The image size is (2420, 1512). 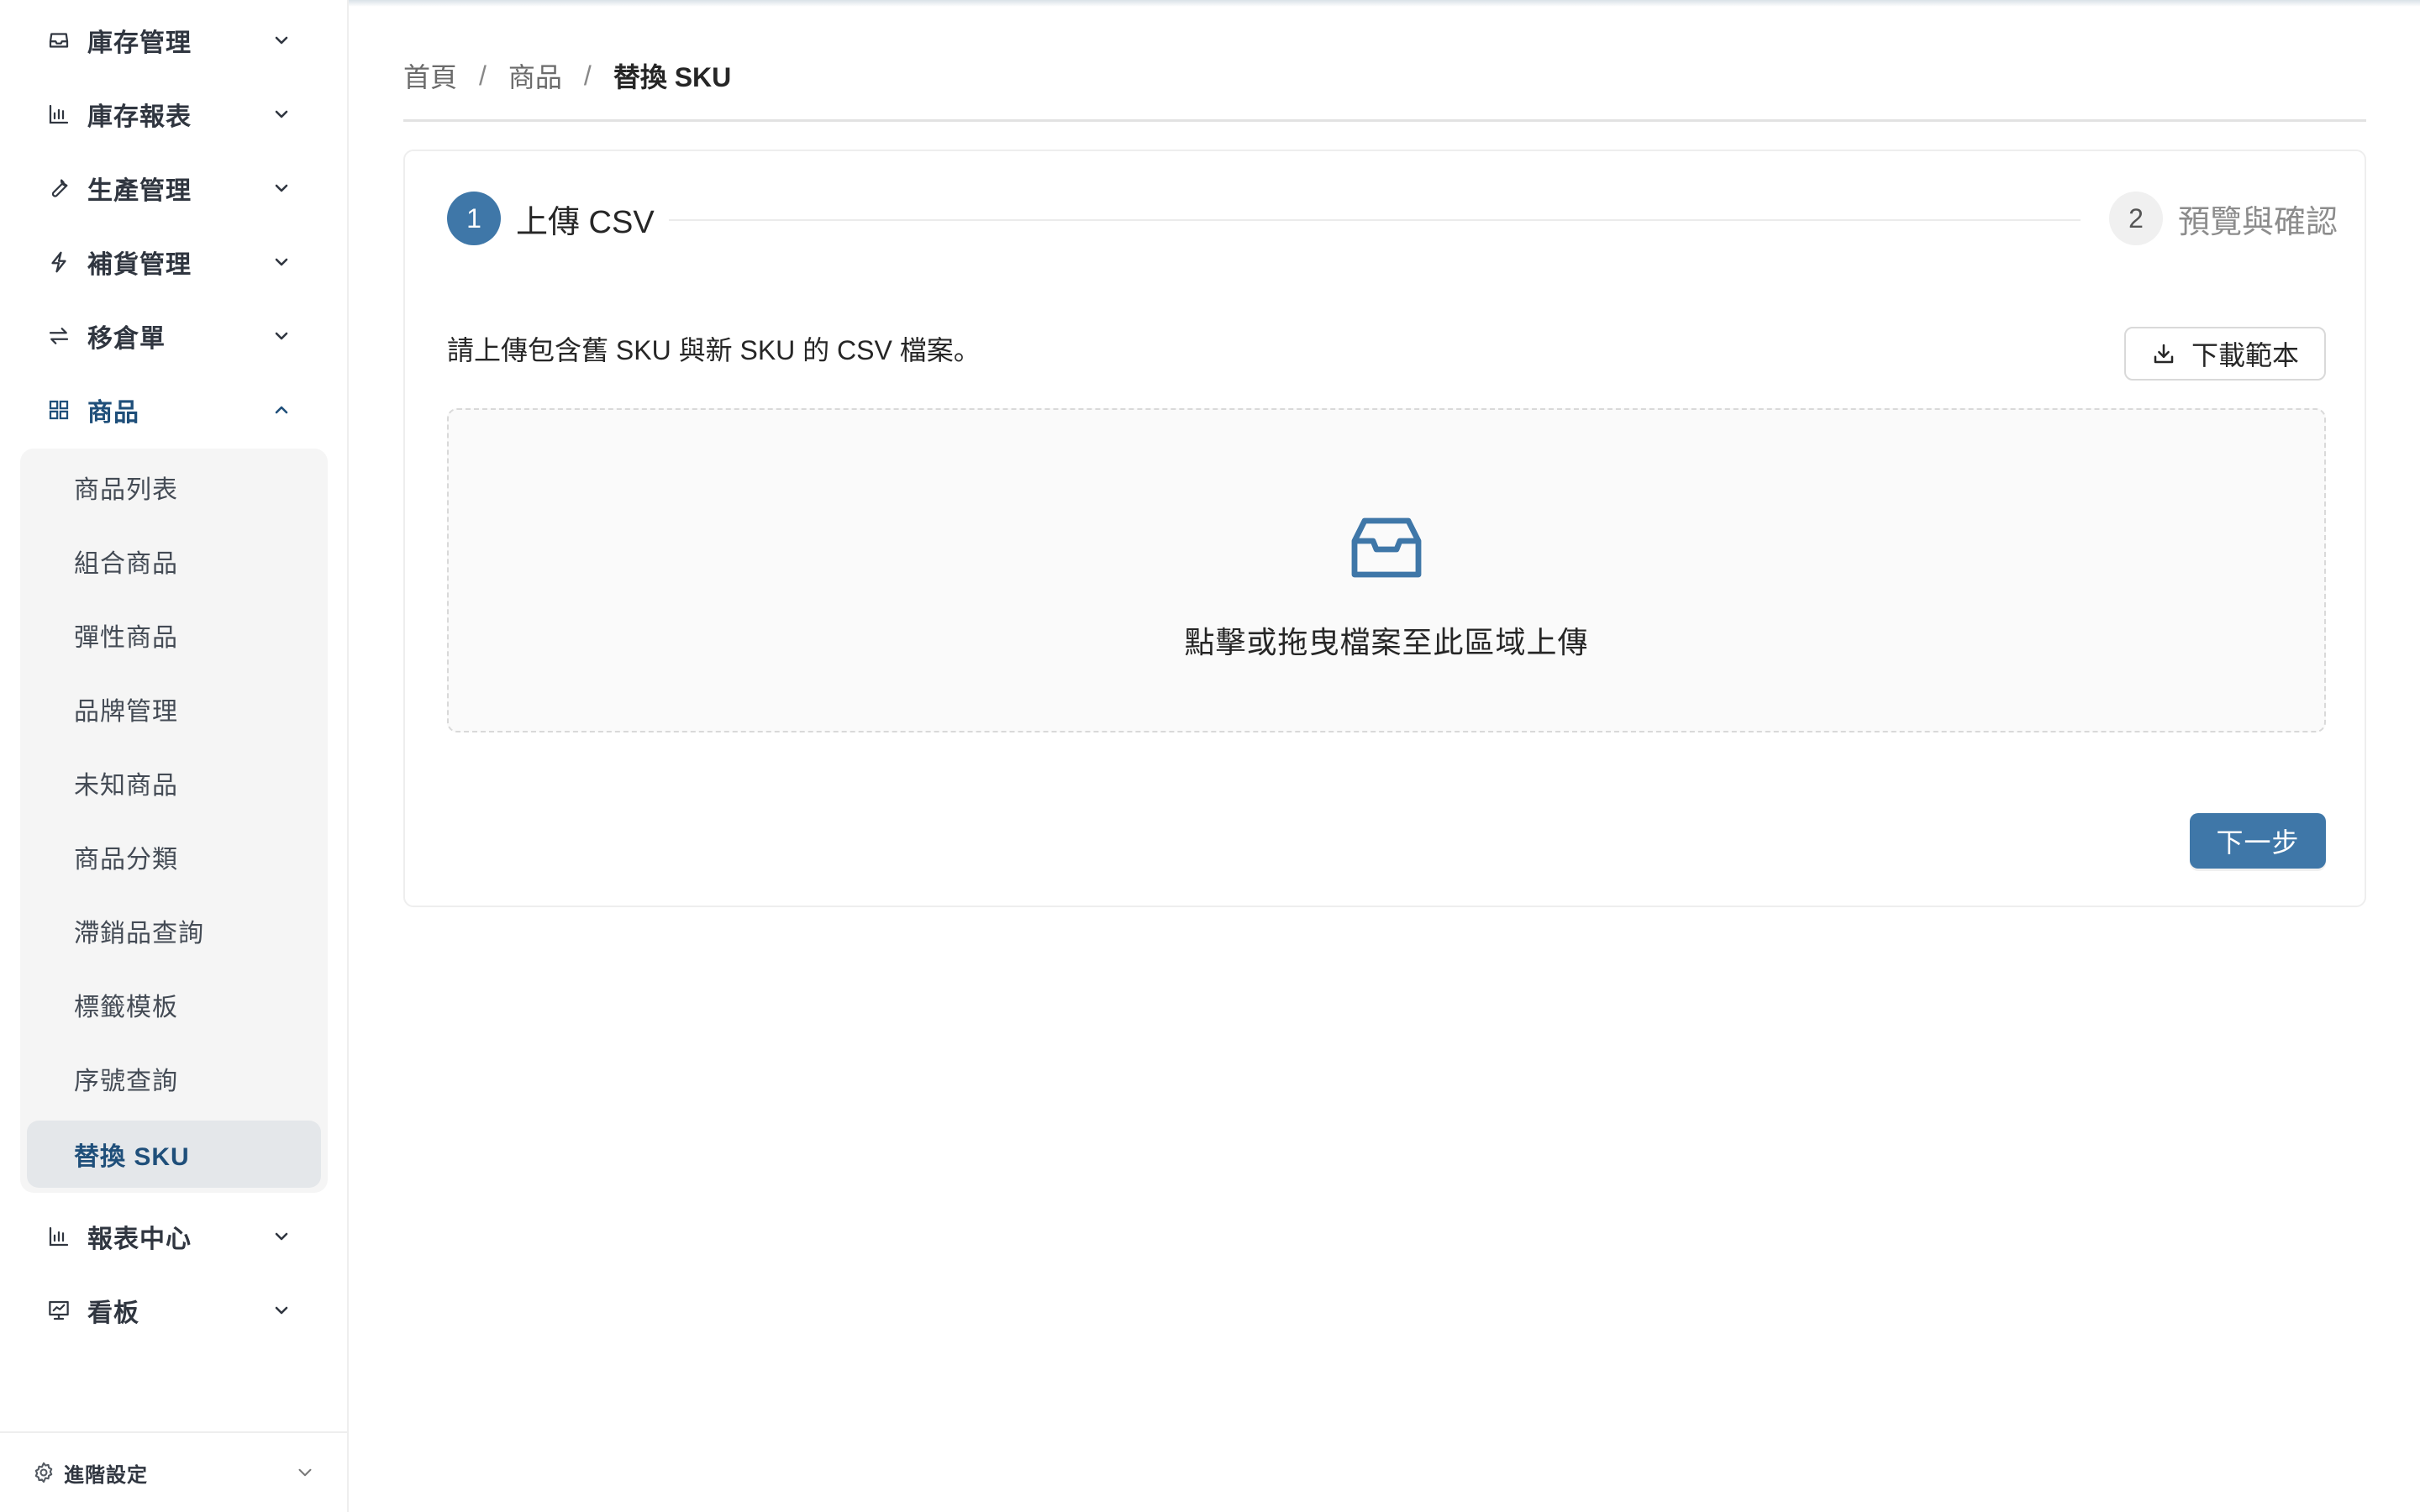 What do you see at coordinates (139, 43) in the screenshot?
I see `menu-label: 庫存管理` at bounding box center [139, 43].